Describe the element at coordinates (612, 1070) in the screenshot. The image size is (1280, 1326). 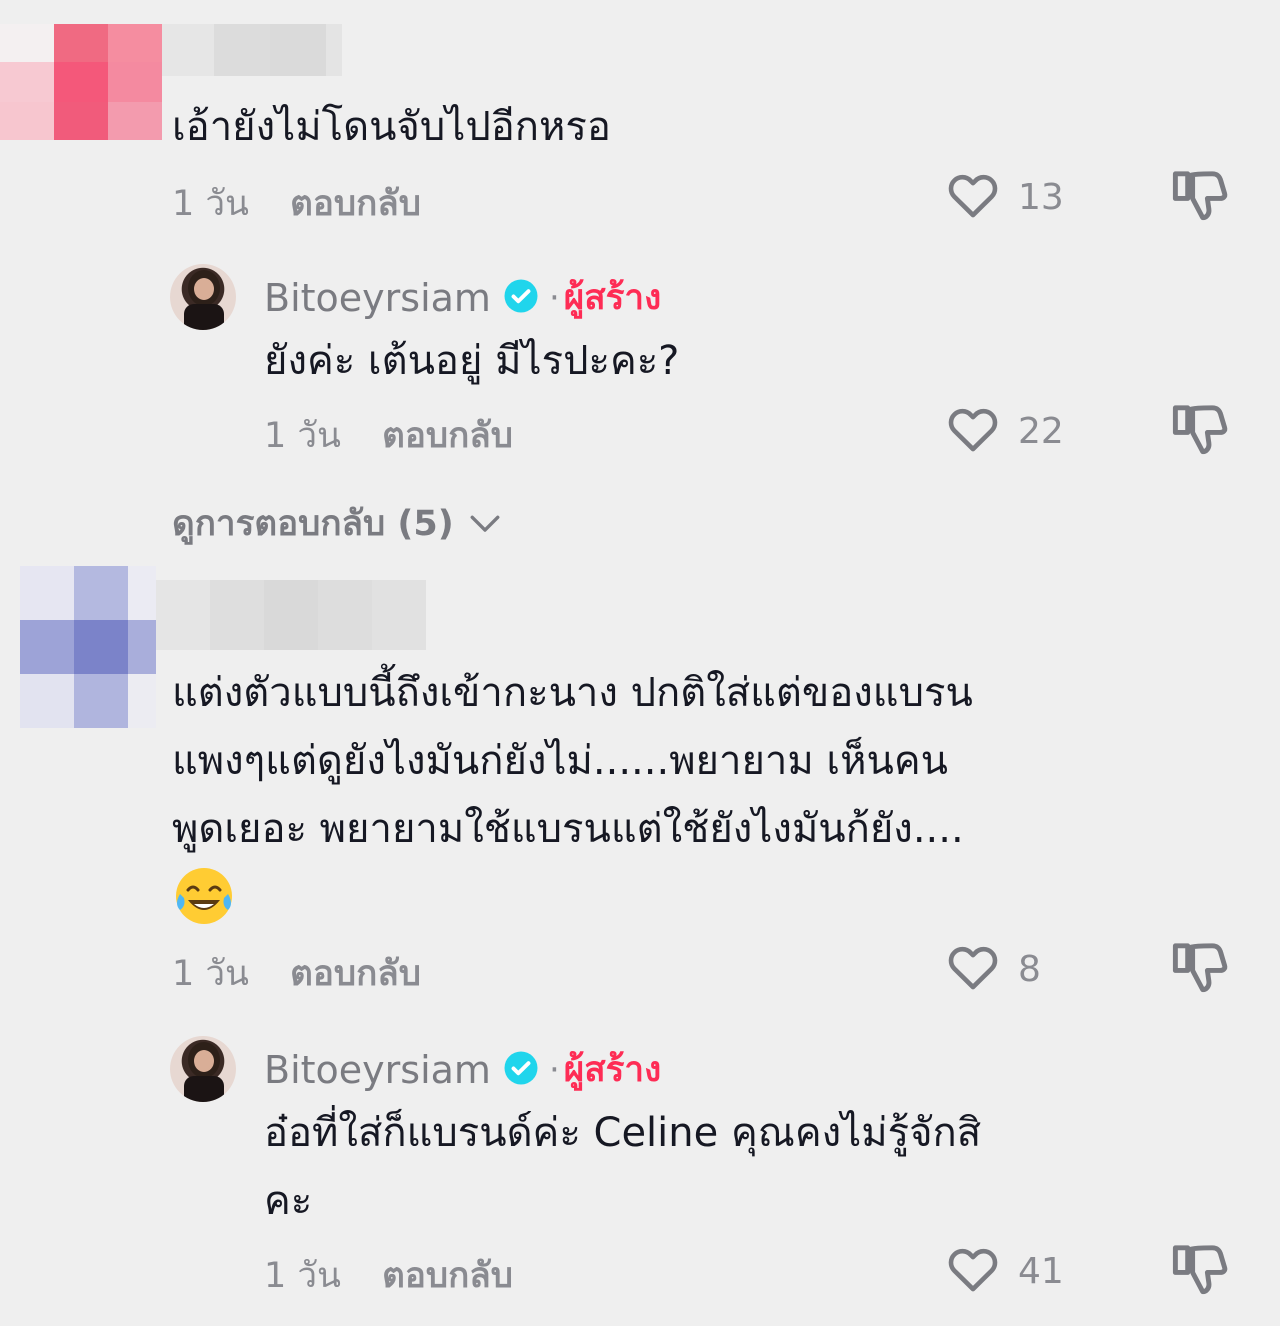
I see `reply-2-creator-label: ผู้สร้าง` at that location.